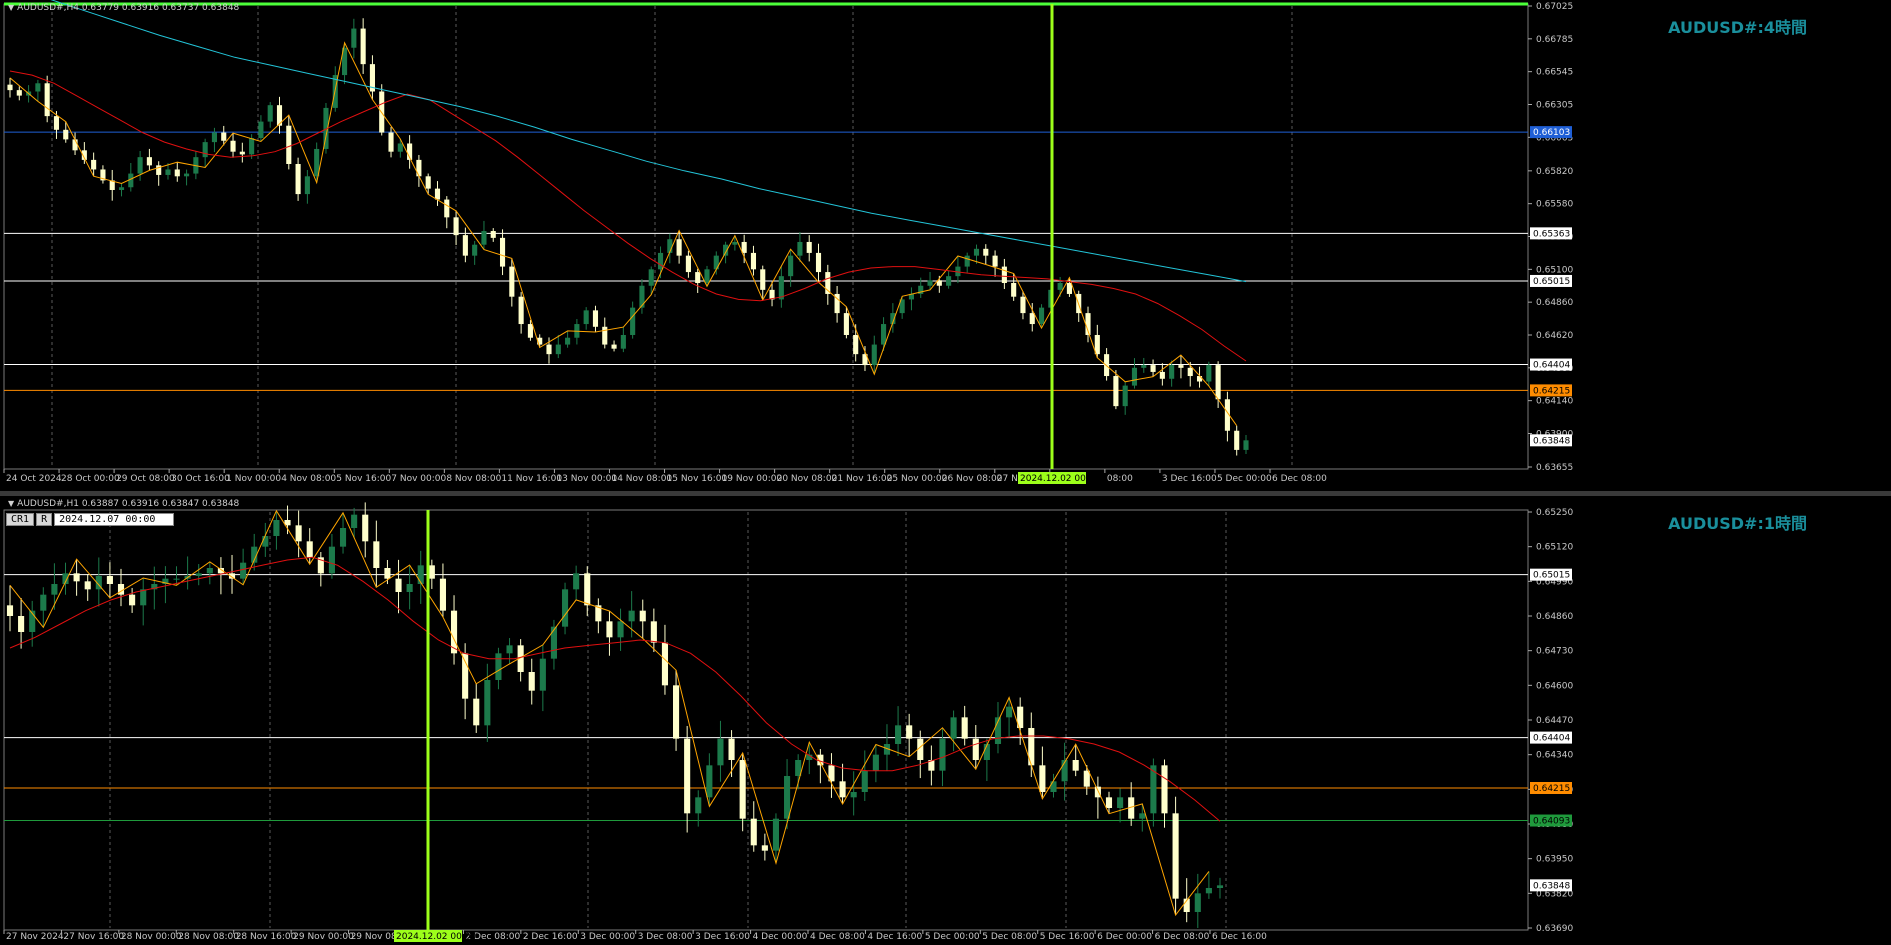 Image resolution: width=1891 pixels, height=945 pixels. What do you see at coordinates (697, 479) in the screenshot?
I see `x-tick-label: 15 Nov 16:00` at bounding box center [697, 479].